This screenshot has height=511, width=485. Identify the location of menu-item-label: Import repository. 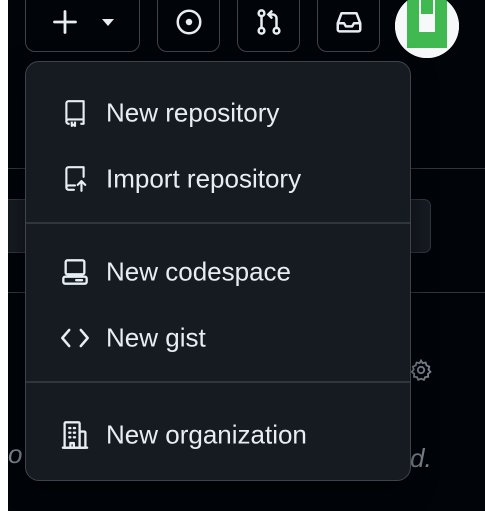
(204, 178).